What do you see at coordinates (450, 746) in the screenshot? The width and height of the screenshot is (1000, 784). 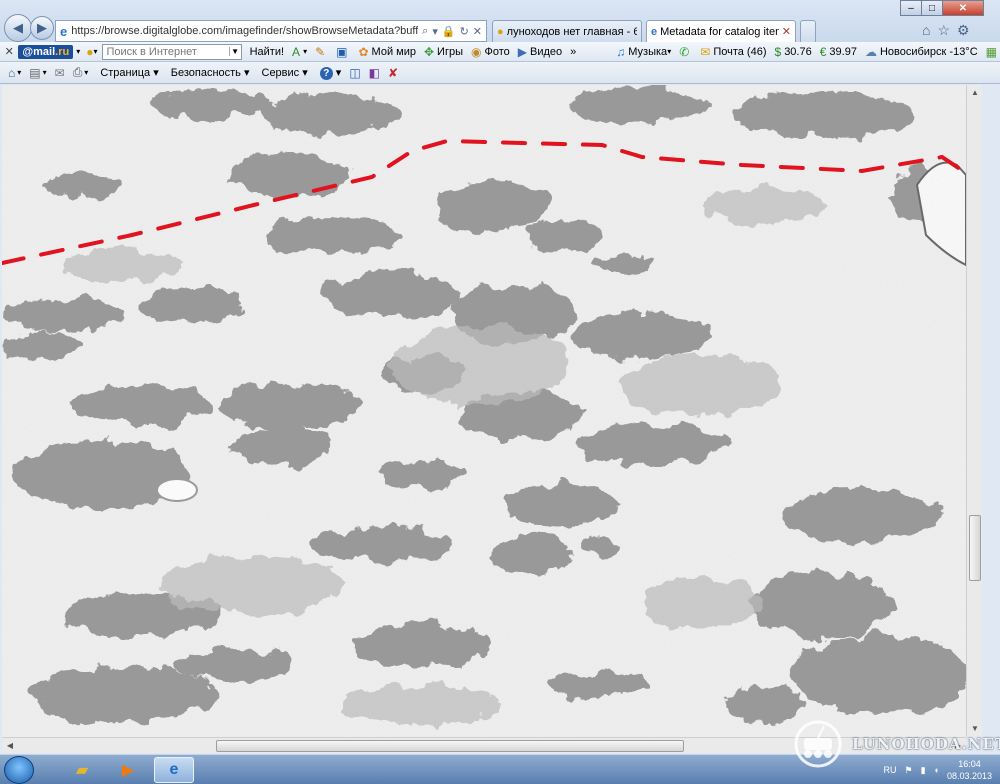 I see `horizontal-scroll-thumb` at bounding box center [450, 746].